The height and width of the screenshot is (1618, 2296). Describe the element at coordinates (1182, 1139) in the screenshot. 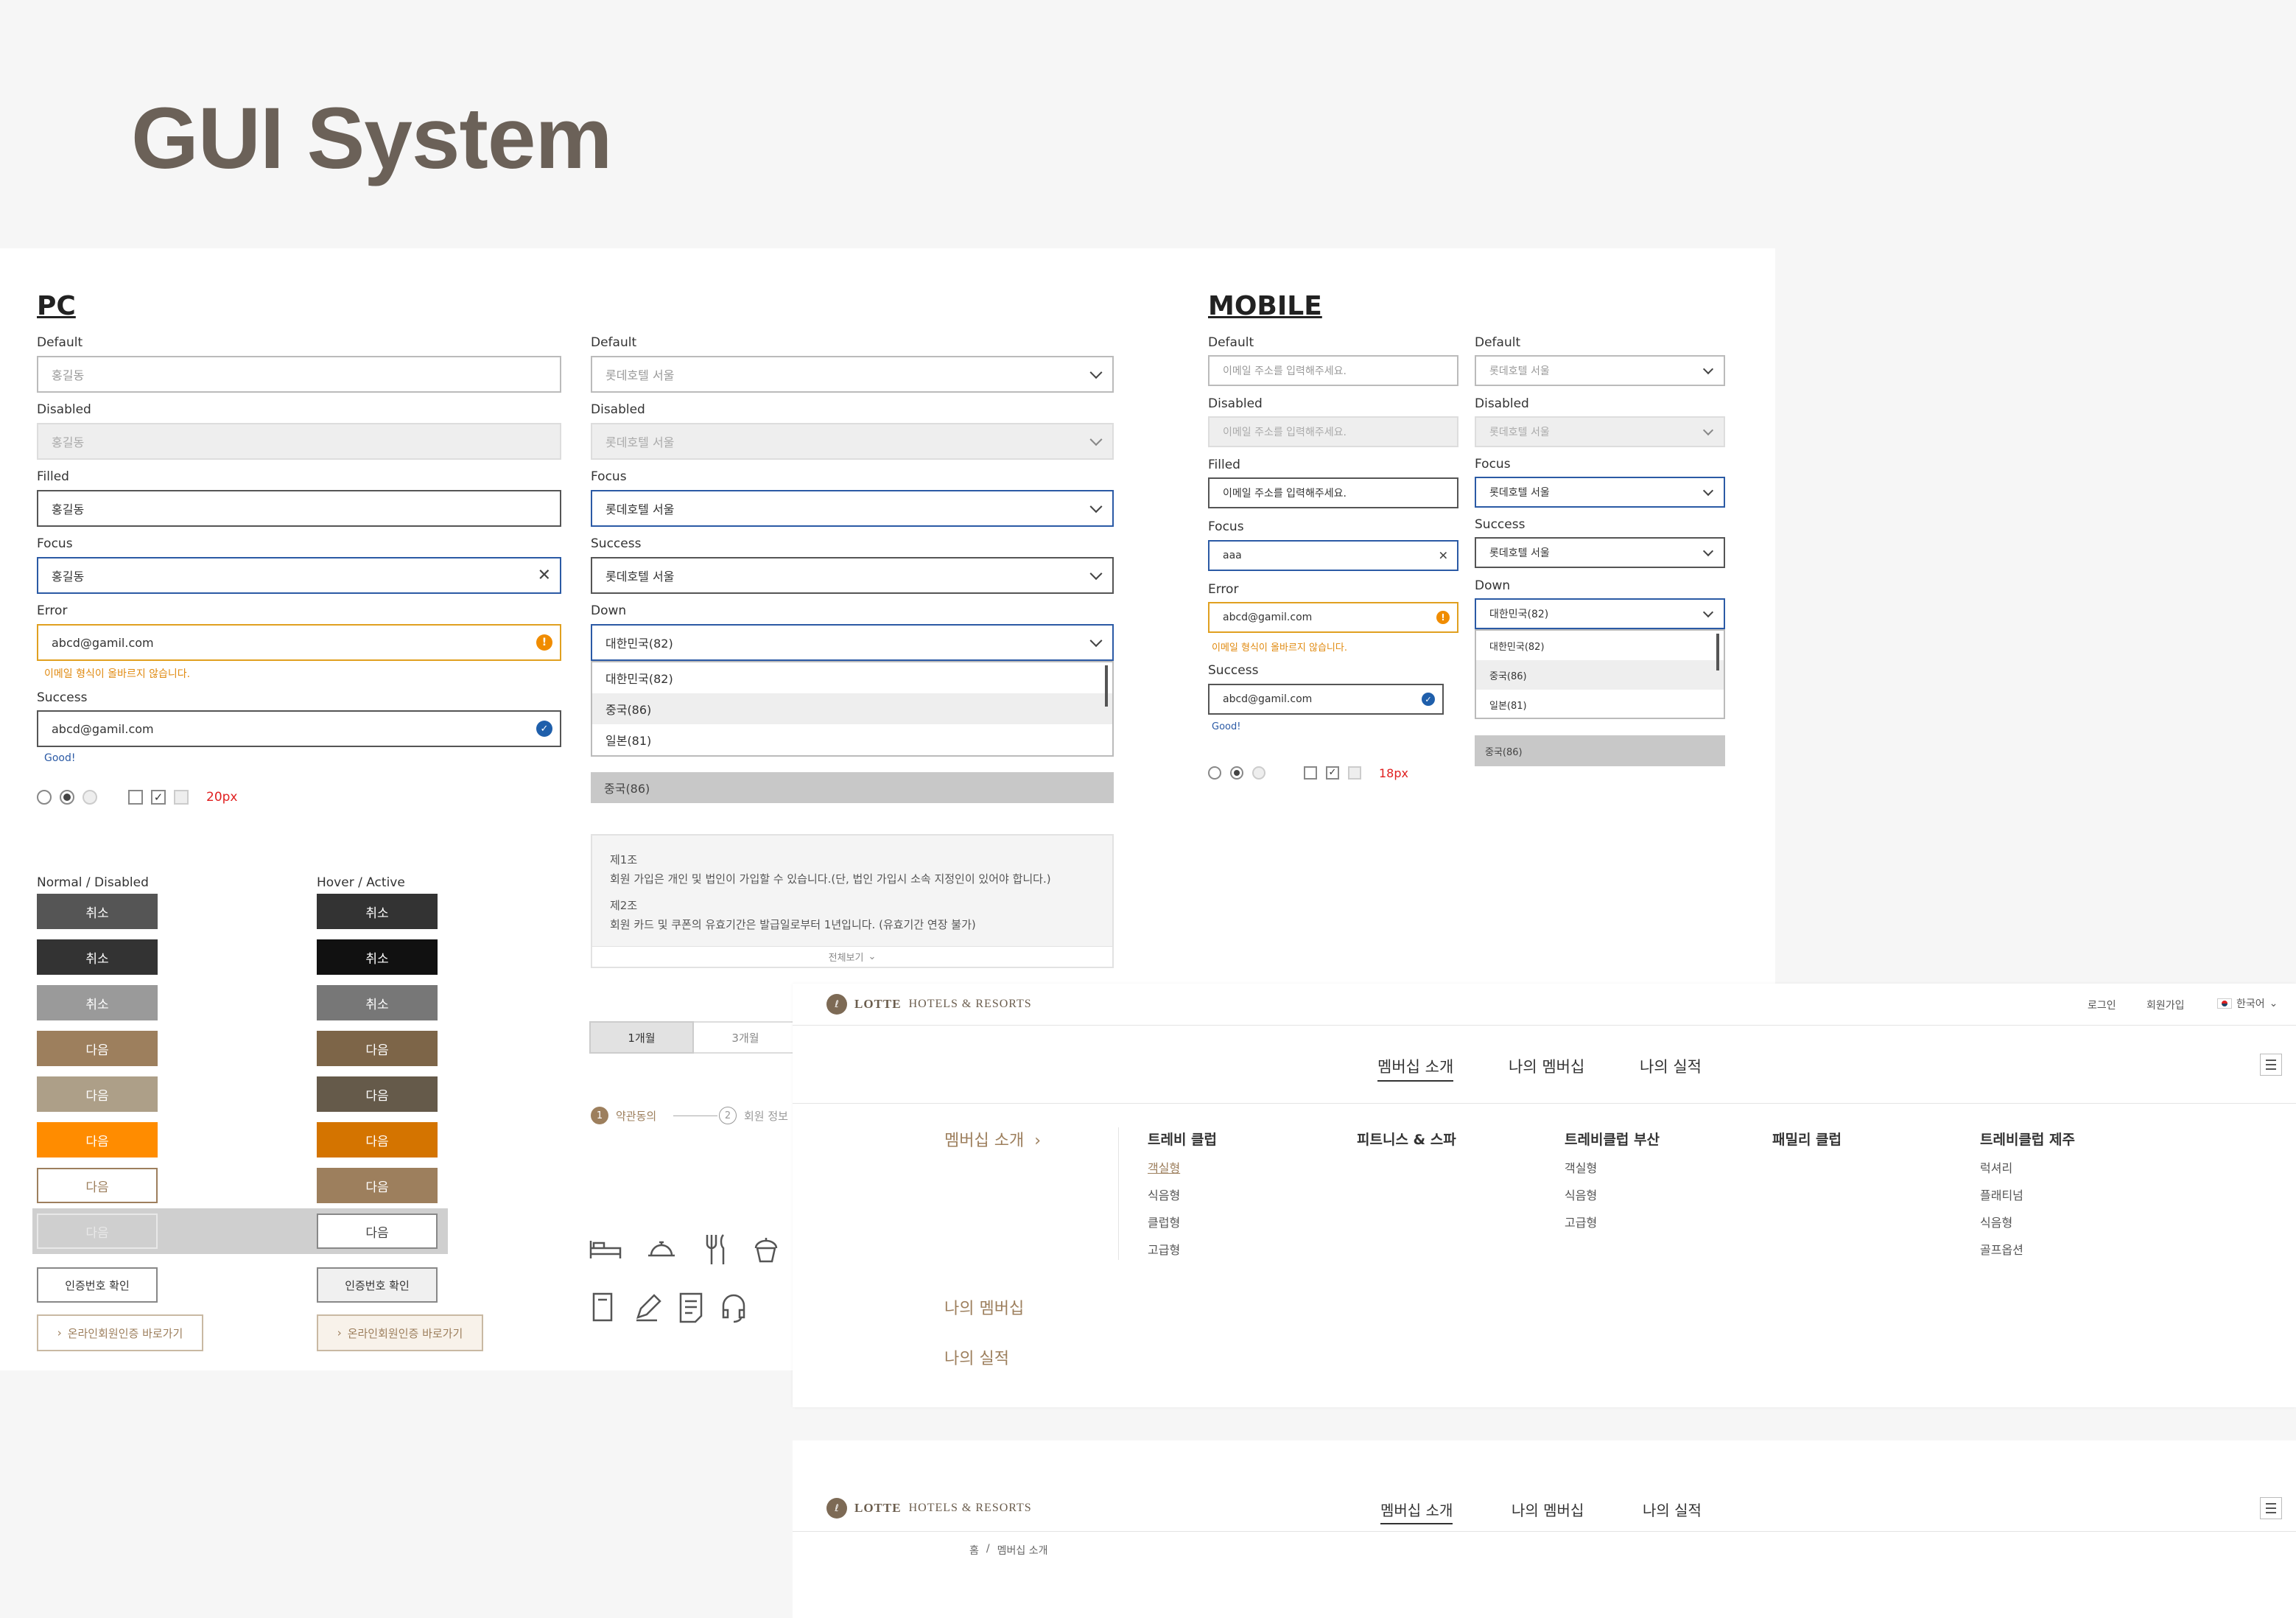

I see `mega-col-head: 트레비 클럽` at that location.